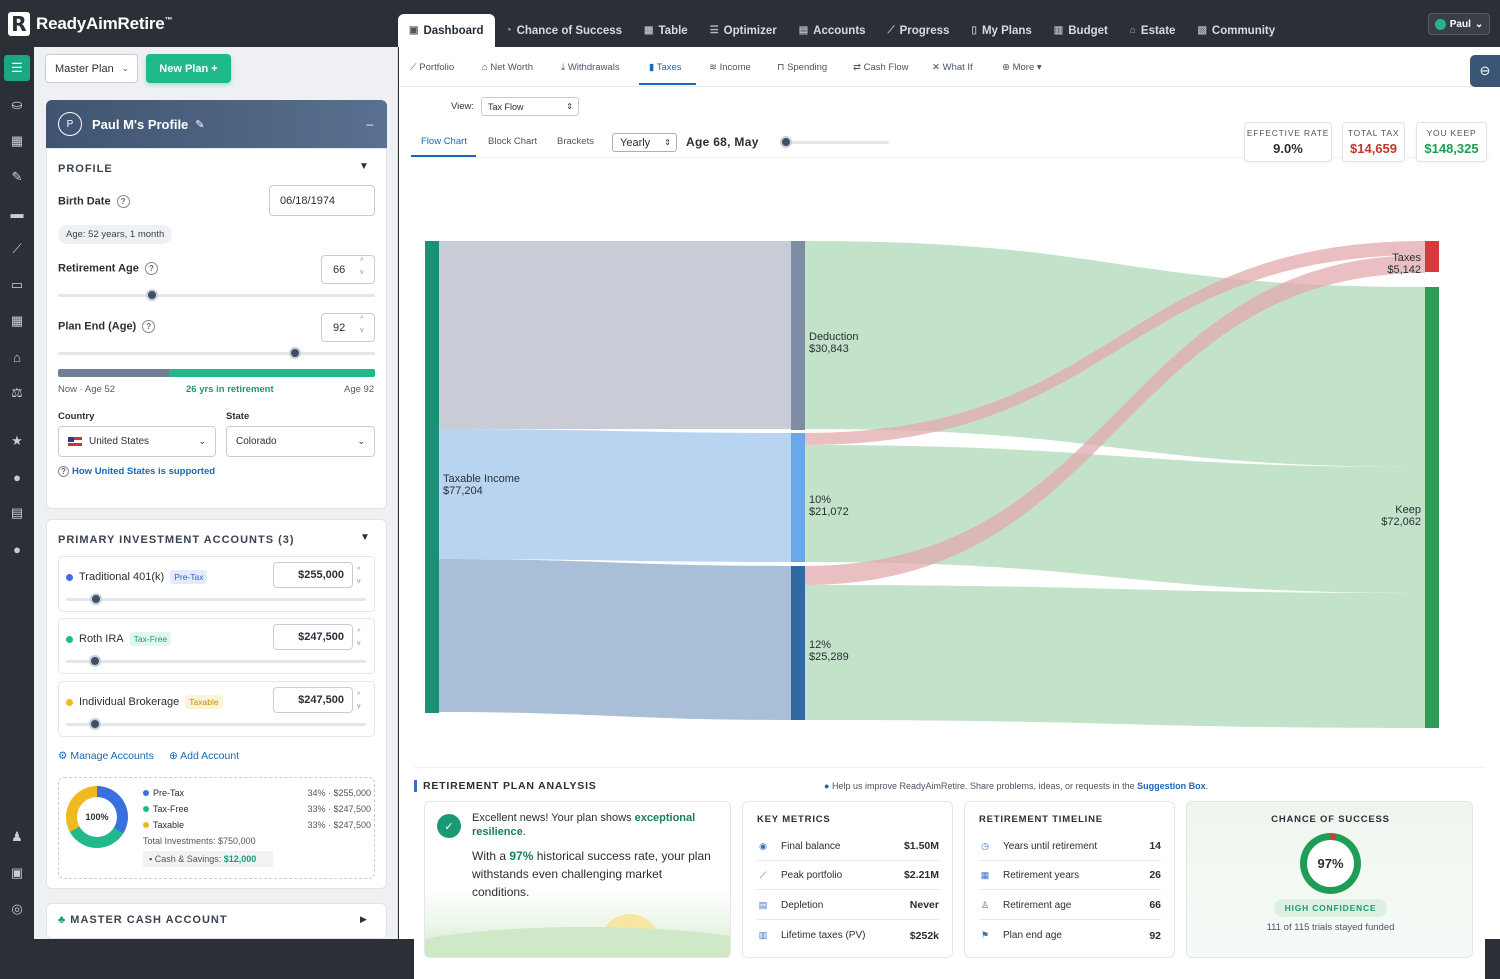 The width and height of the screenshot is (1500, 979). I want to click on plan-end-slider, so click(216, 353).